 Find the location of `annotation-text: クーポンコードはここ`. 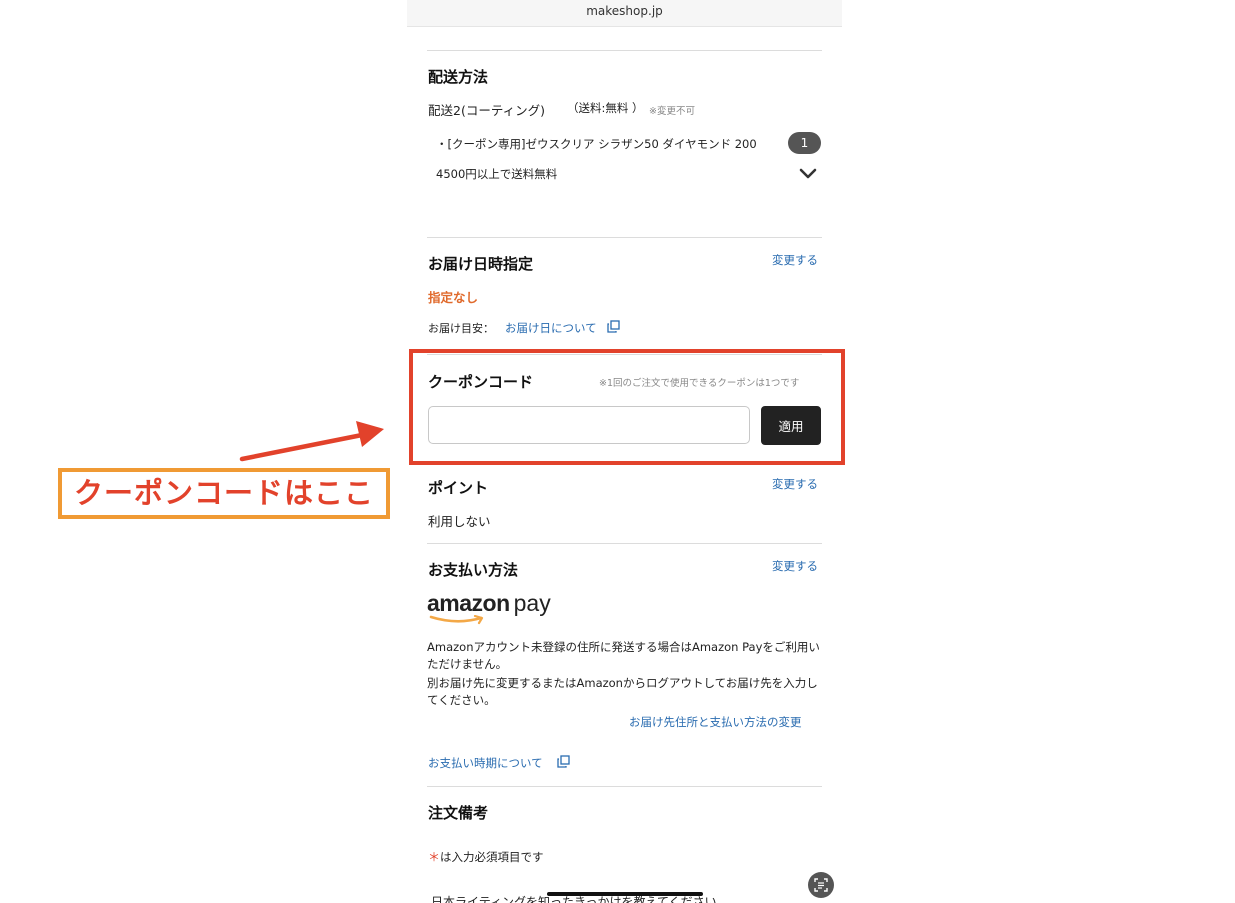

annotation-text: クーポンコードはここ is located at coordinates (223, 493).